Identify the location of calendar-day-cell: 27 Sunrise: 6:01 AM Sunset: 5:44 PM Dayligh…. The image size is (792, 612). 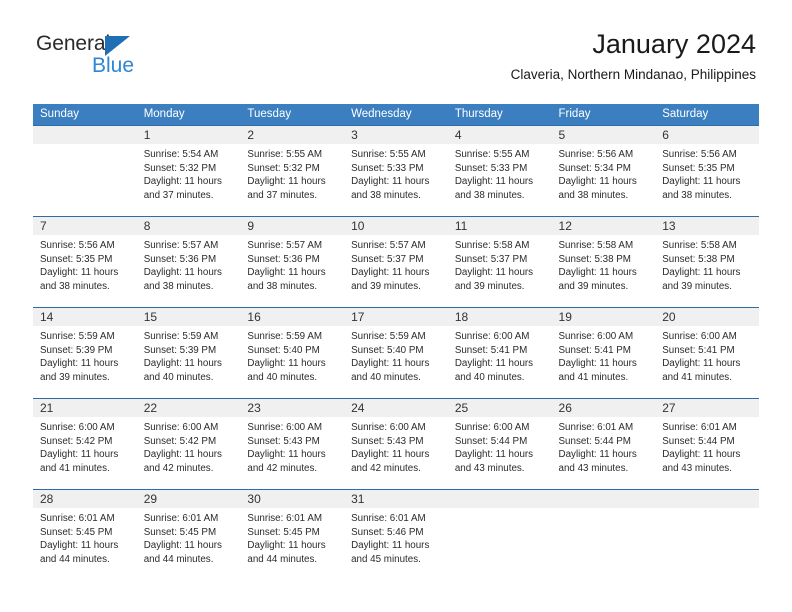
(707, 444).